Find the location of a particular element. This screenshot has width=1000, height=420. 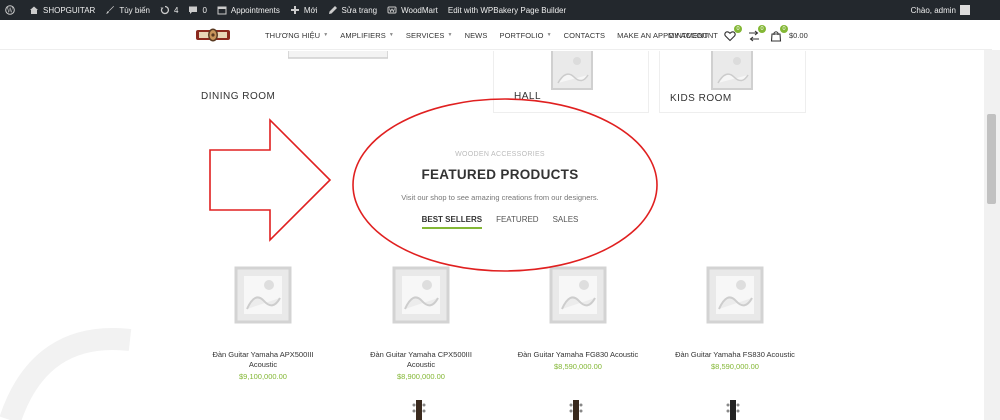

category-card-hall: HALL is located at coordinates (571, 82).